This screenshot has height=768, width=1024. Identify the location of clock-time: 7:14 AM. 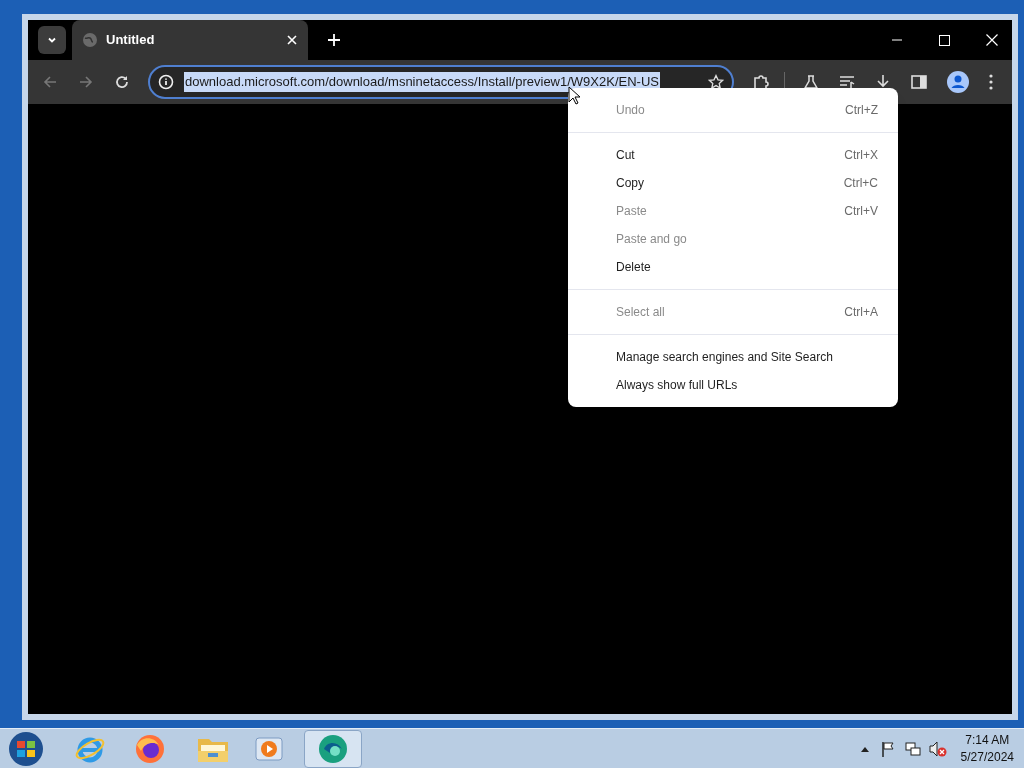
(987, 740).